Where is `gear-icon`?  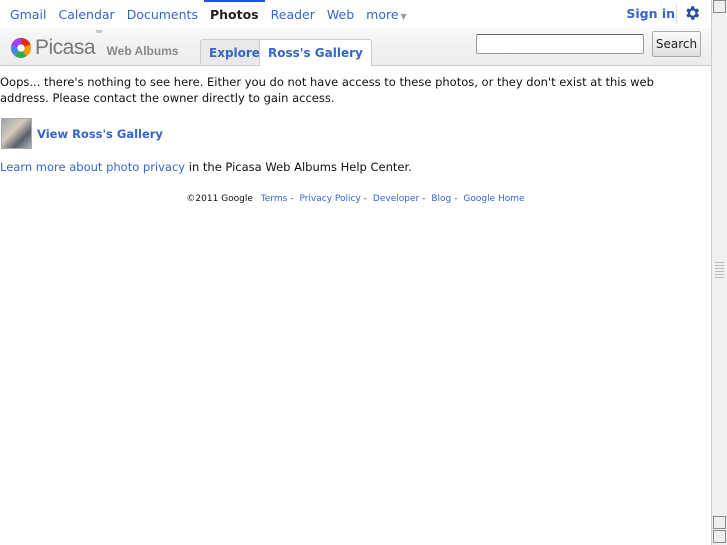
gear-icon is located at coordinates (689, 14).